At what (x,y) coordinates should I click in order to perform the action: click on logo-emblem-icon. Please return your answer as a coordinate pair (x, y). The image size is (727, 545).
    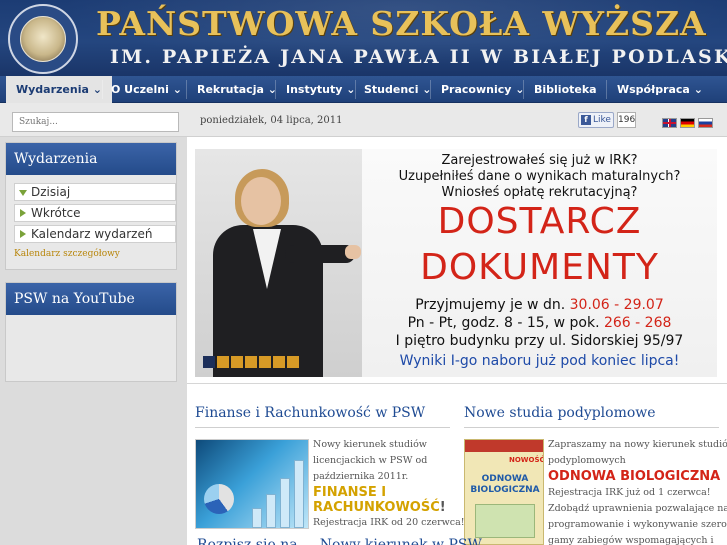
    Looking at the image, I should click on (43, 39).